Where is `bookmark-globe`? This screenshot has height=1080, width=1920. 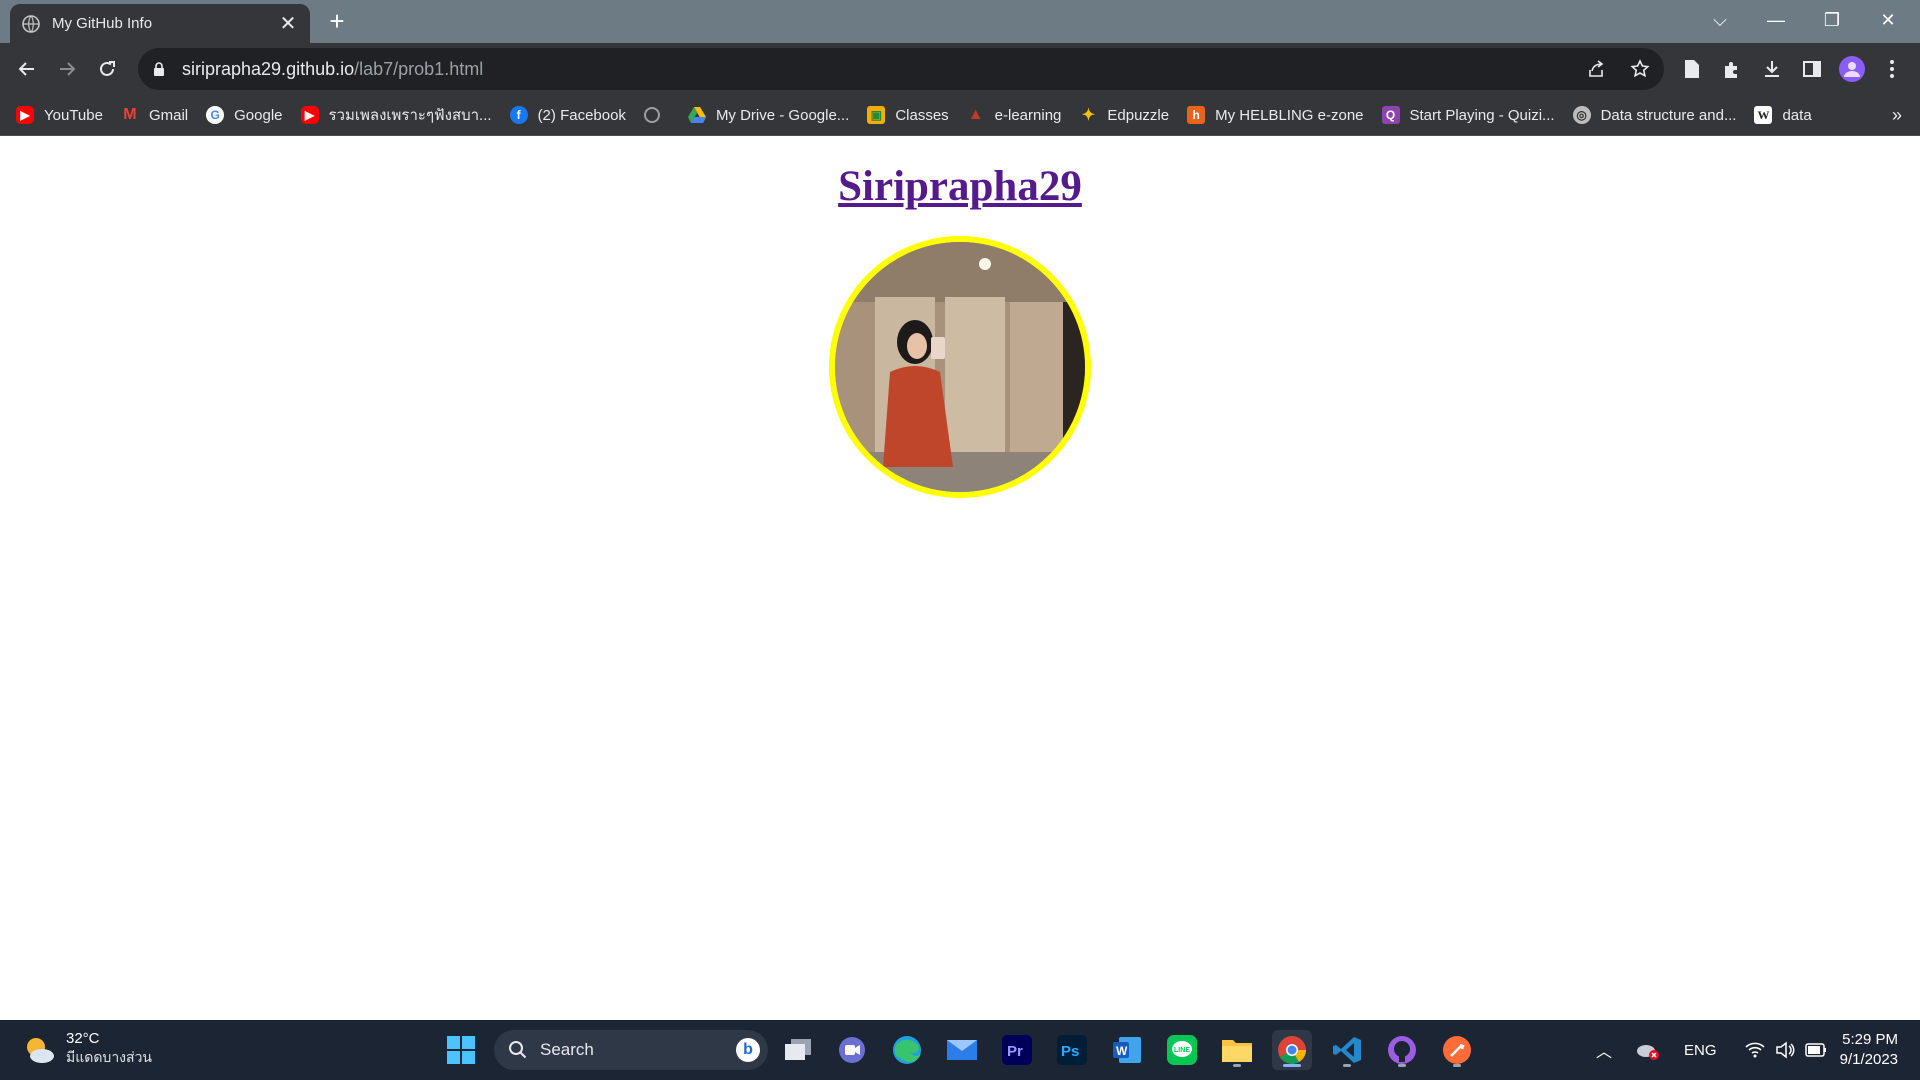 bookmark-globe is located at coordinates (656, 115).